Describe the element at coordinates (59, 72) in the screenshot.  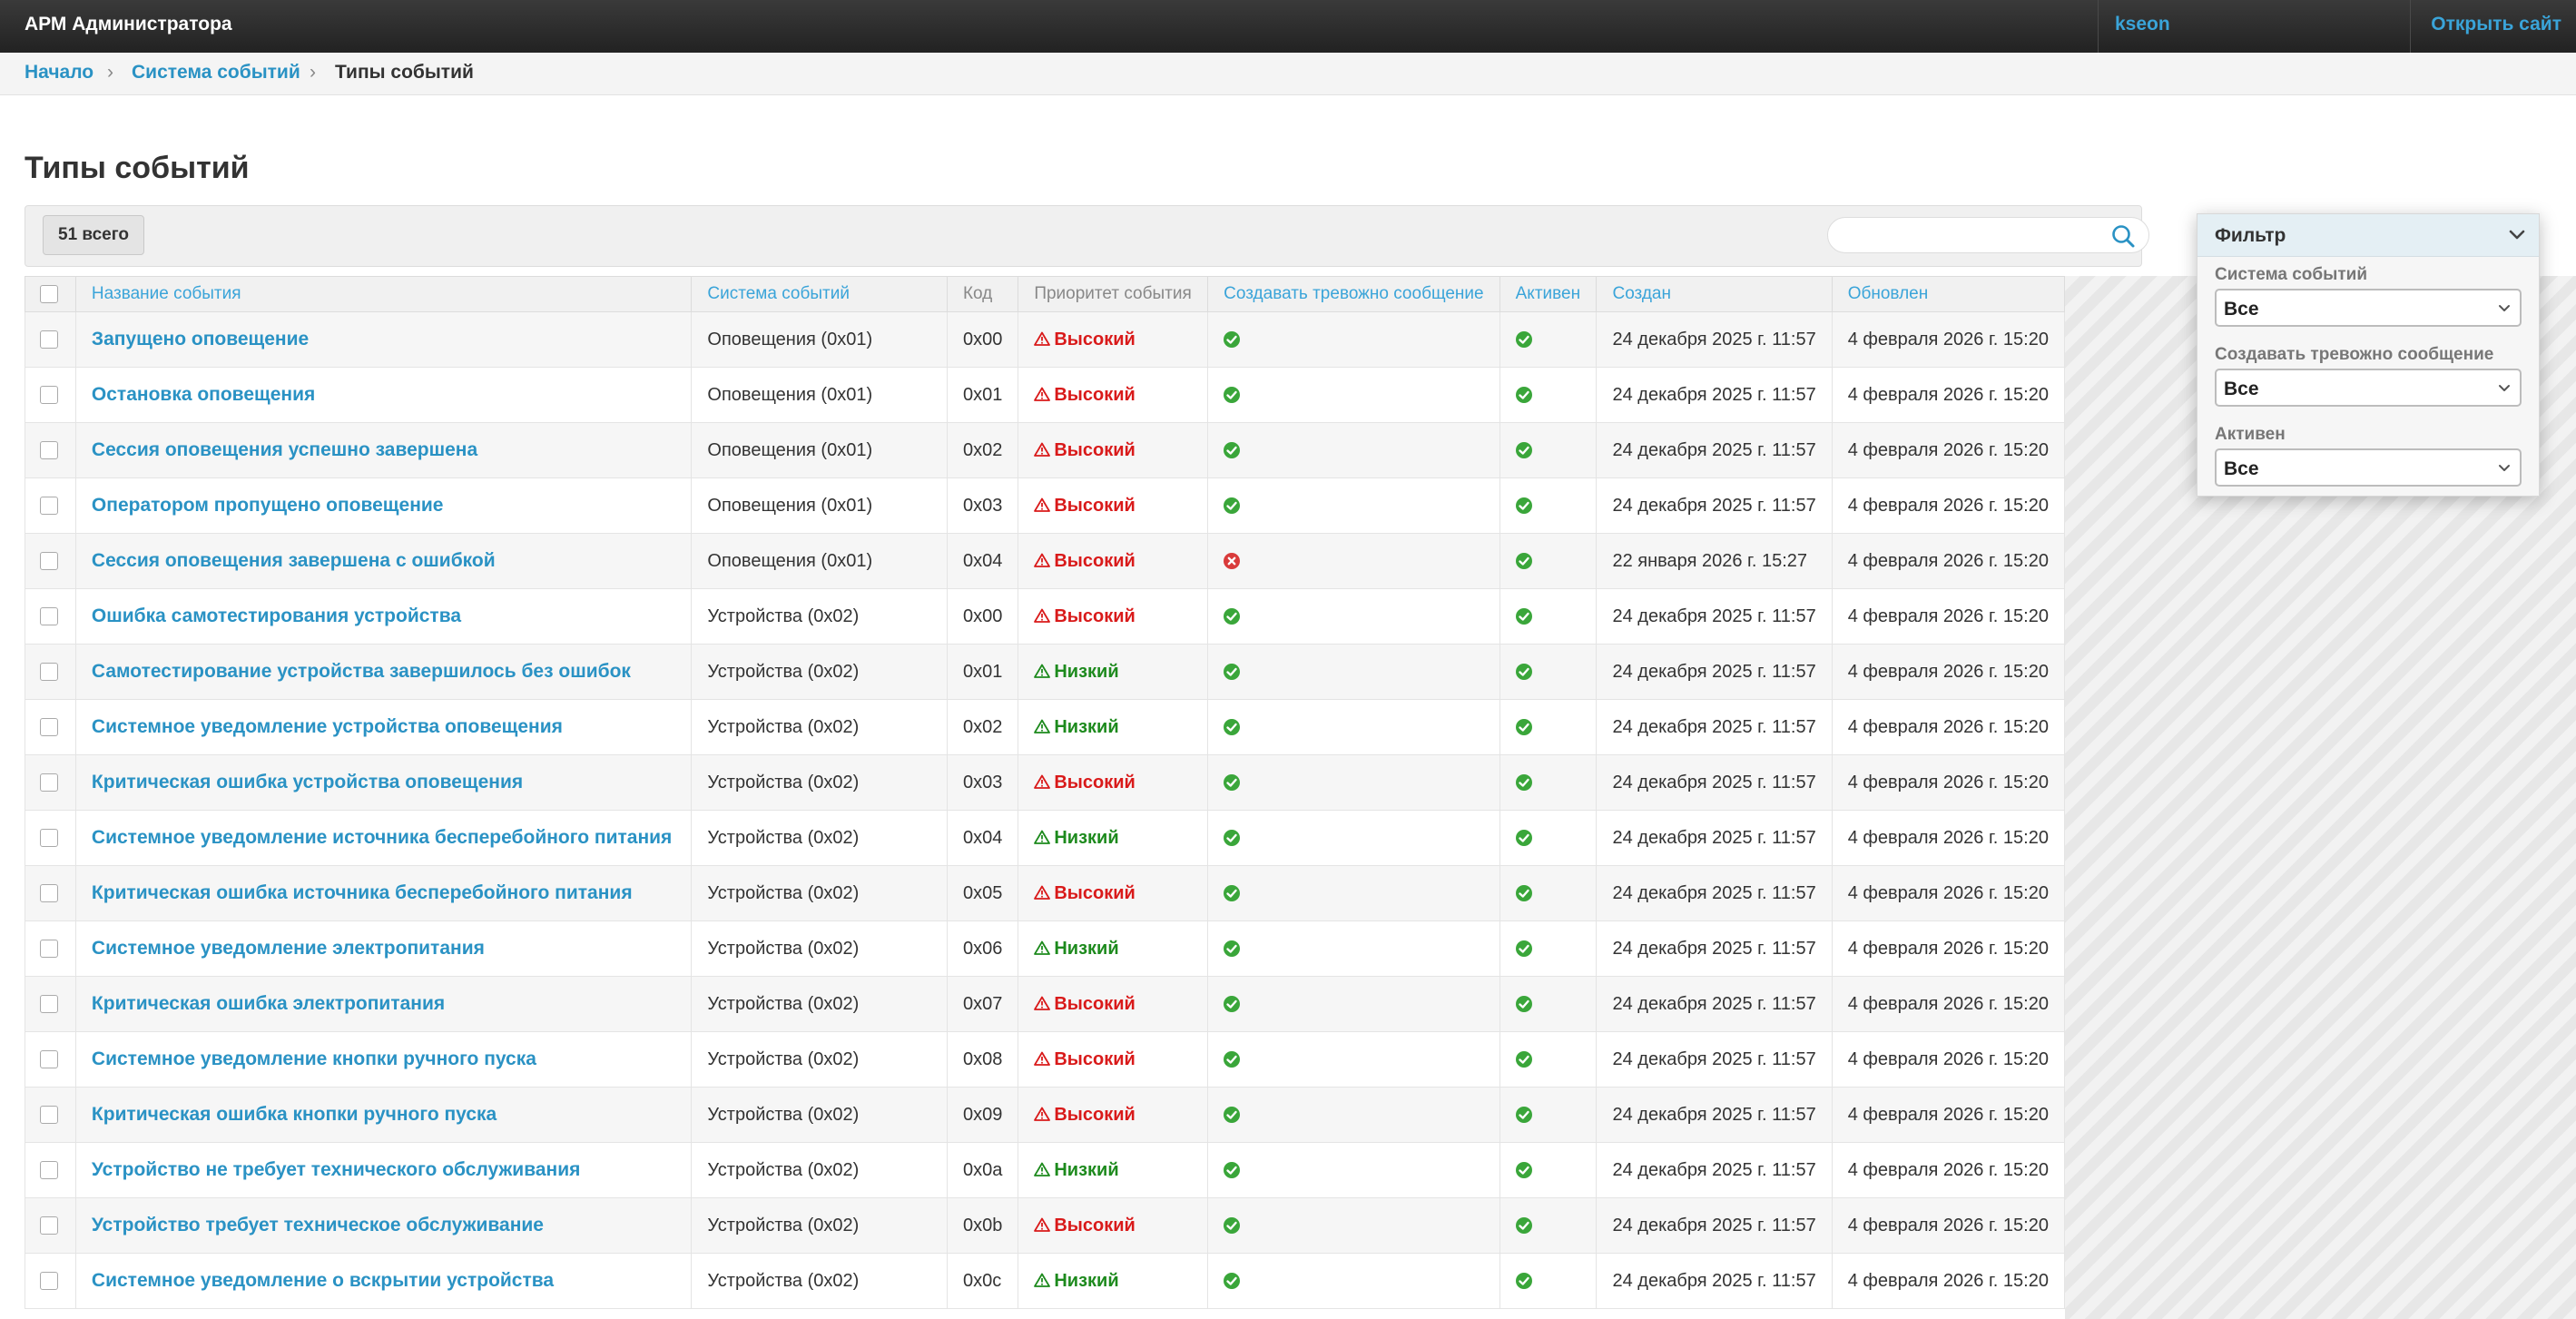
I see `breadcrumb-home: Начало` at that location.